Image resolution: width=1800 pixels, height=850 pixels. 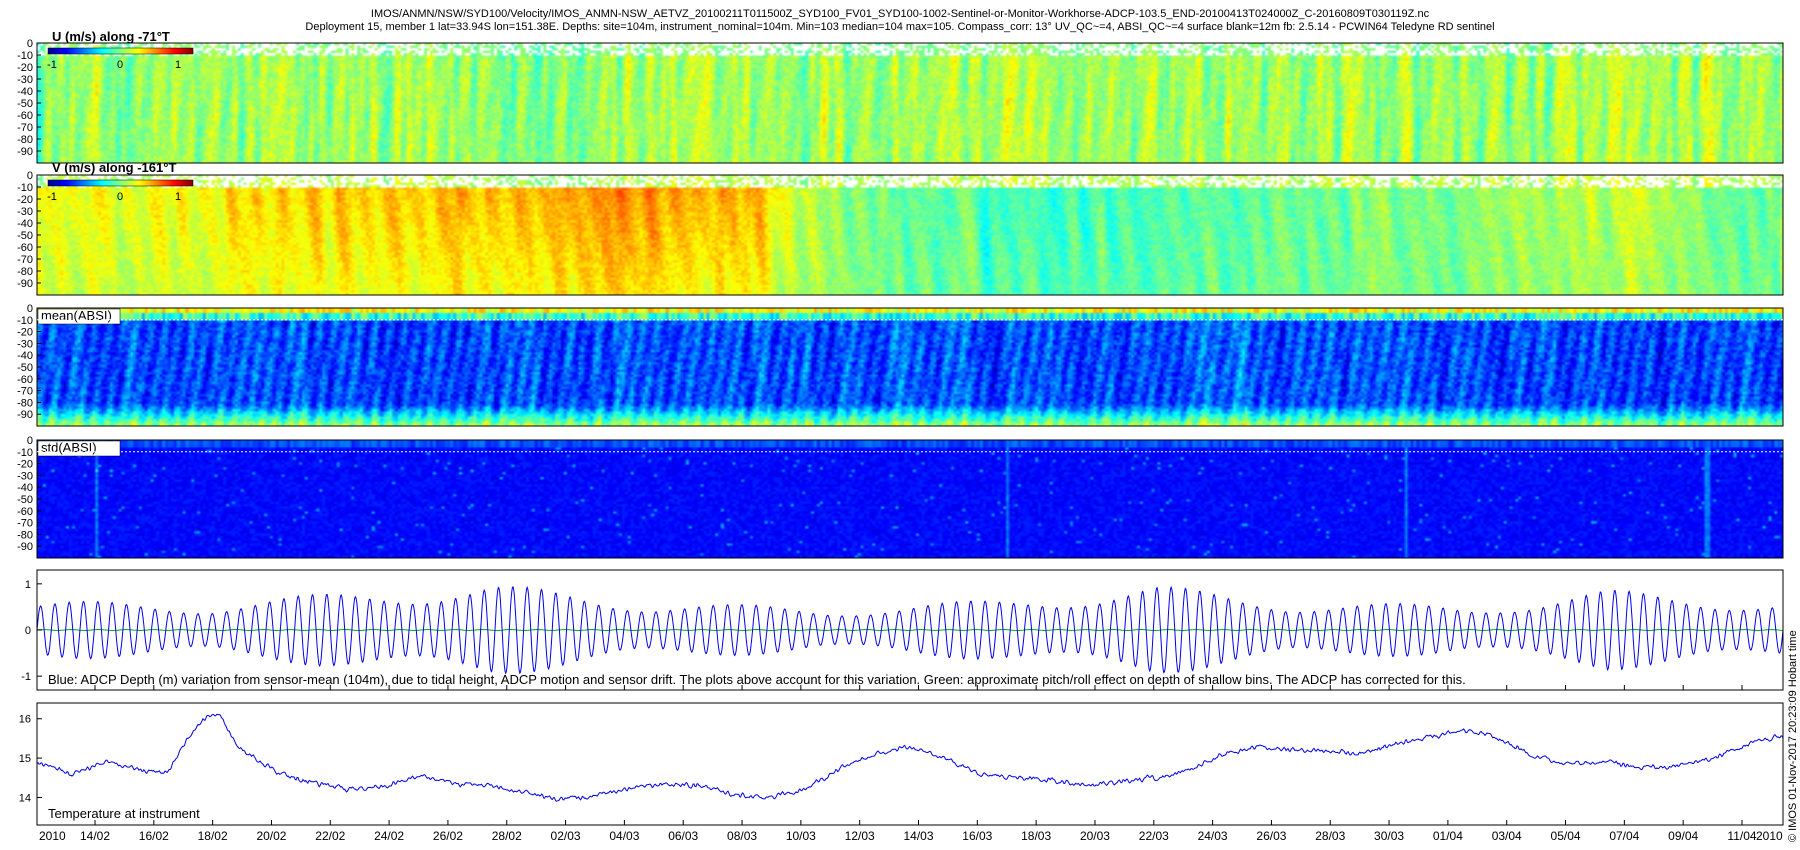 I want to click on panel-temperature: 16 15 14 Temperature at instrument, so click(x=901, y=764).